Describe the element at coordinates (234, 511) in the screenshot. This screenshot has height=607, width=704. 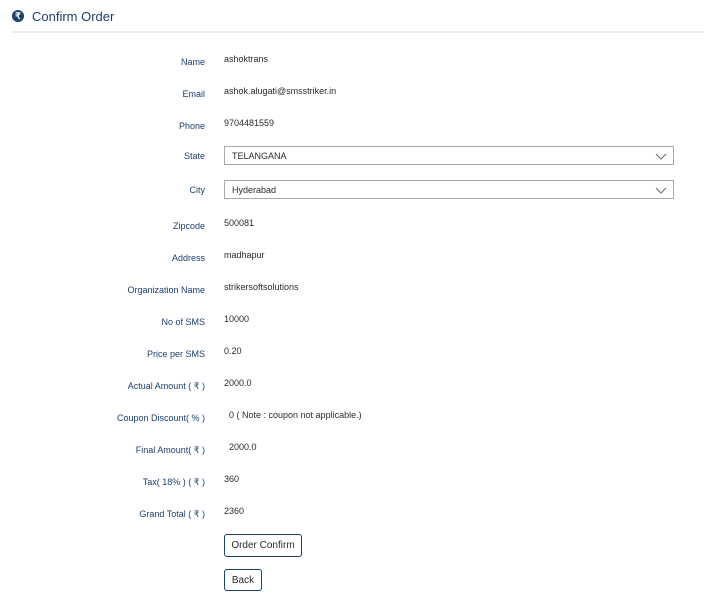
I see `grand-total-value: 2360` at that location.